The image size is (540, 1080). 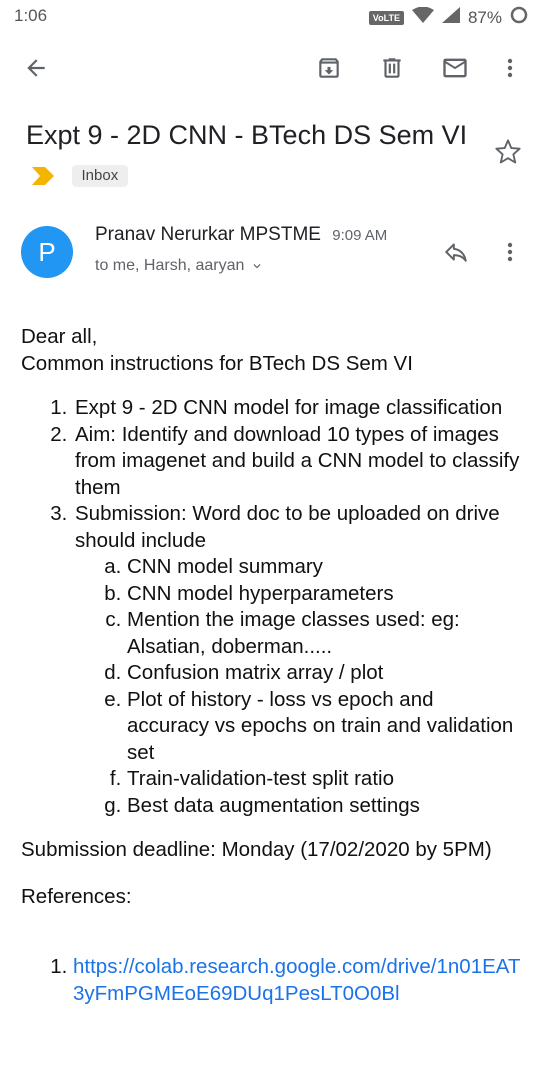 What do you see at coordinates (324, 806) in the screenshot?
I see `sub-list-item: Best data augmentation settings` at bounding box center [324, 806].